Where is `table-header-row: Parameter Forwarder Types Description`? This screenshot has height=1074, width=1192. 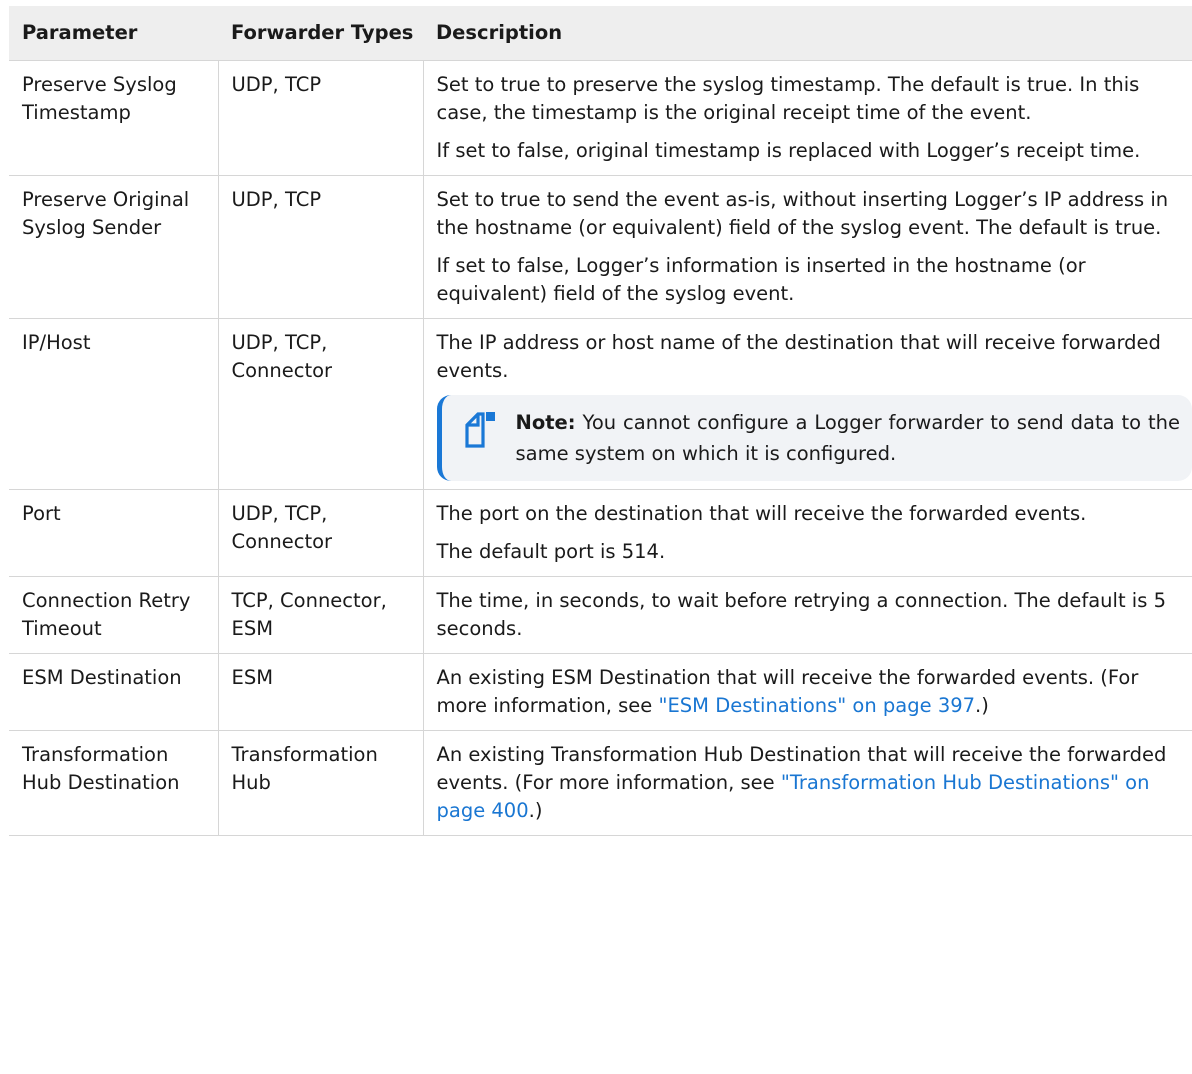
table-header-row: Parameter Forwarder Types Description is located at coordinates (600, 33).